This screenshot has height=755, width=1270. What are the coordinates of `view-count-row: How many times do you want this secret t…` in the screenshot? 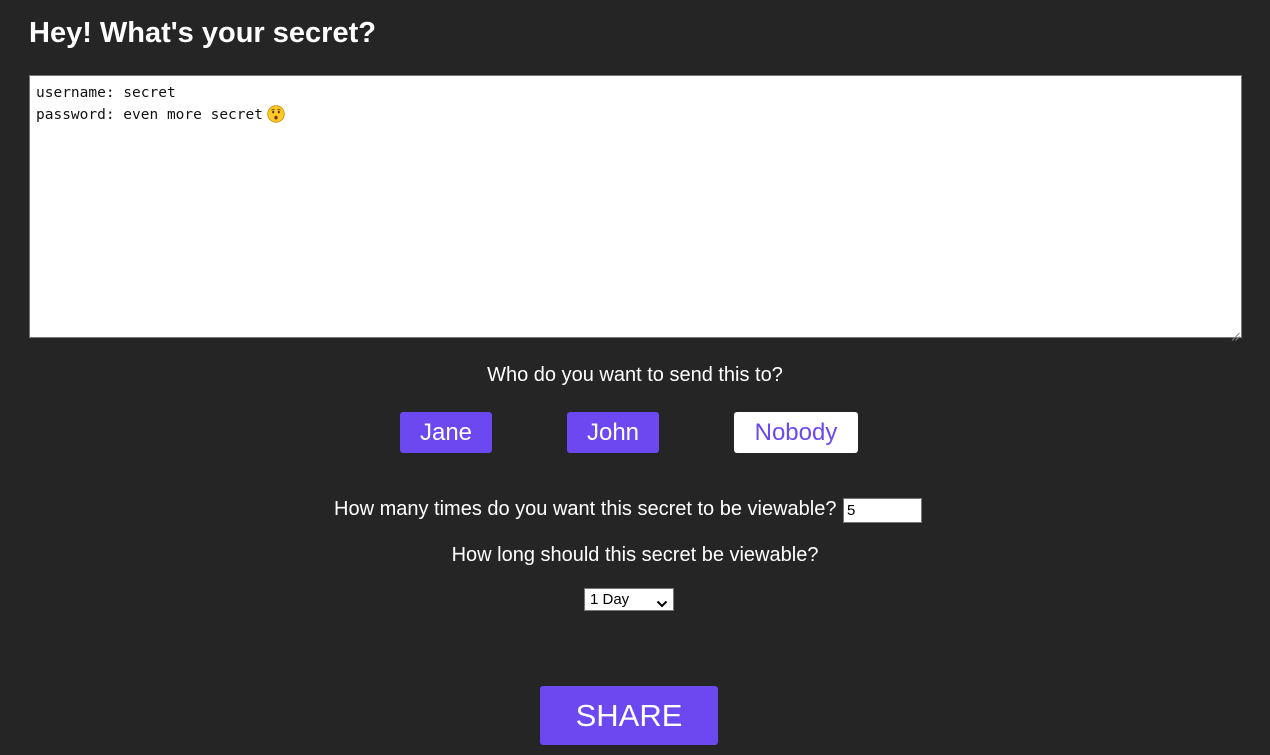 It's located at (635, 510).